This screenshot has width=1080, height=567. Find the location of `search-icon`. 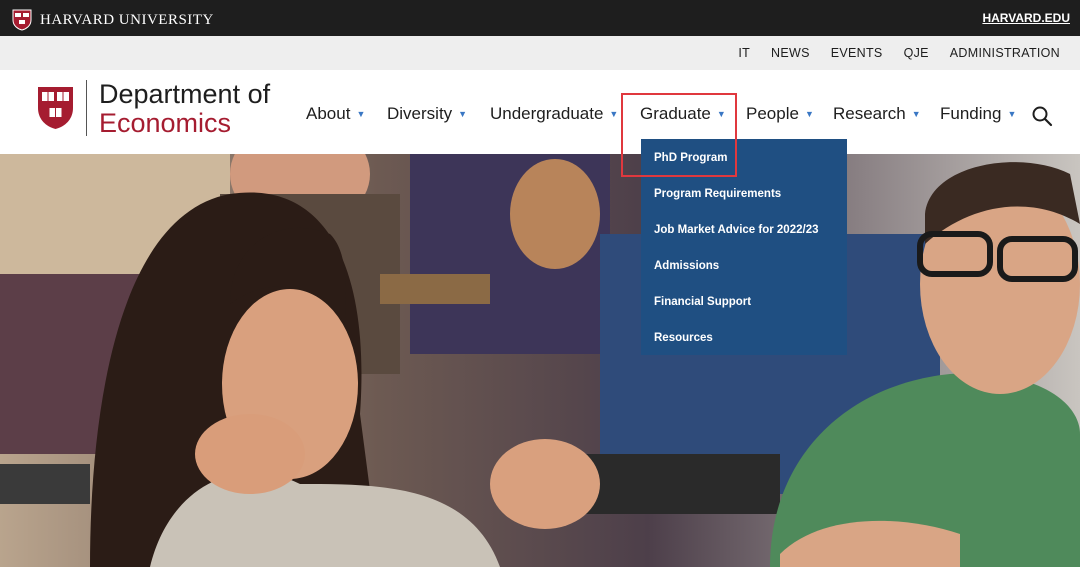

search-icon is located at coordinates (1042, 116).